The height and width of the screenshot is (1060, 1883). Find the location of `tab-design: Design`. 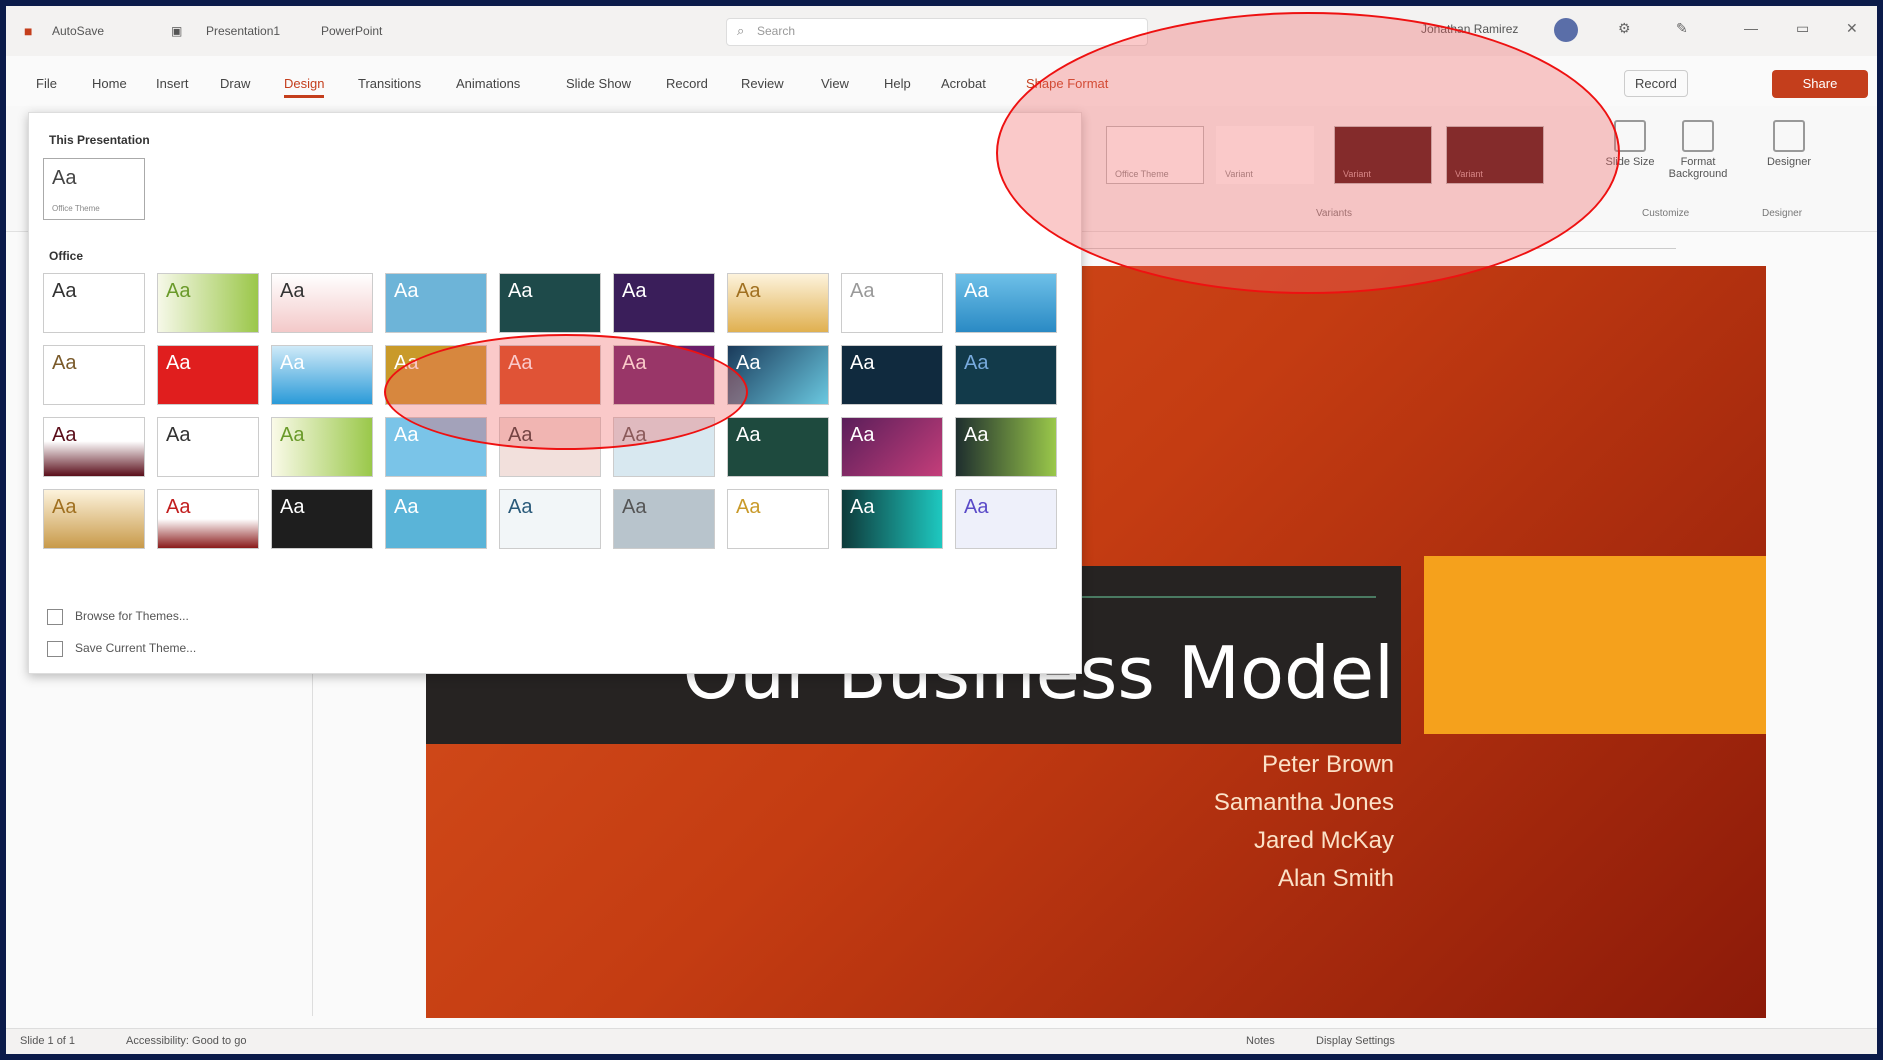

tab-design: Design is located at coordinates (304, 87).